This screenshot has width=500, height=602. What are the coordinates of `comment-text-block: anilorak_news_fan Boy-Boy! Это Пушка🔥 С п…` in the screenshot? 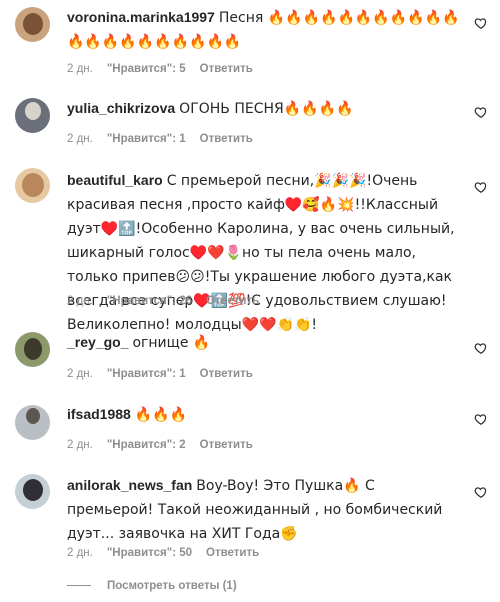 It's located at (266, 510).